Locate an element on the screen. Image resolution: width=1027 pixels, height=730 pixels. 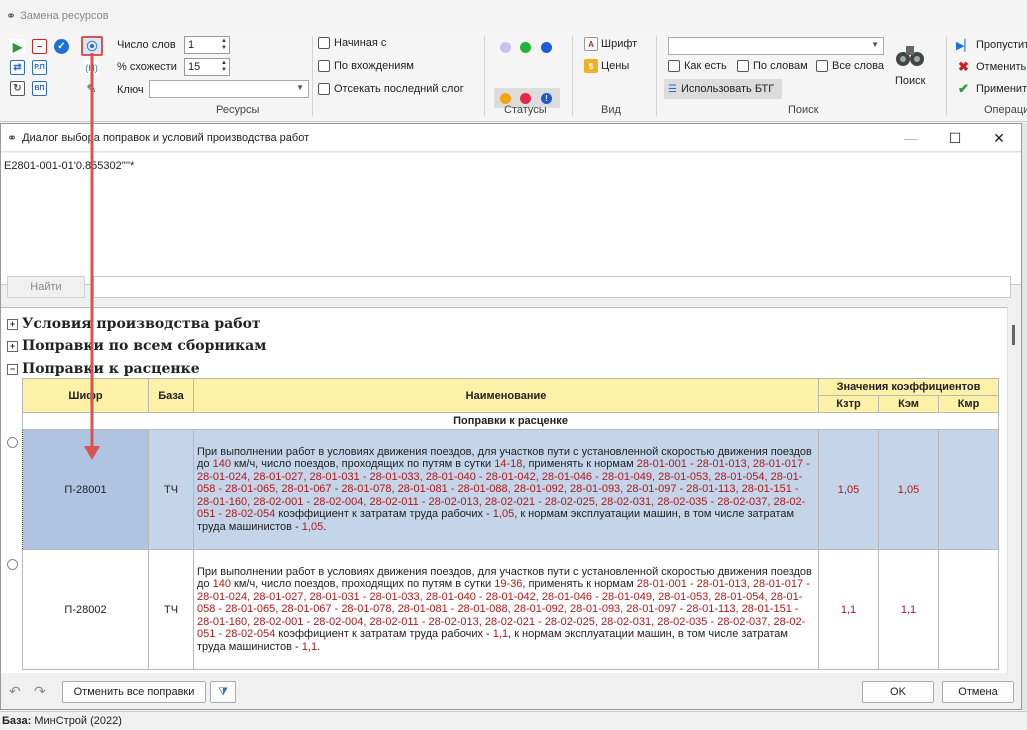
desc-trains: 19-36 is located at coordinates (508, 584).